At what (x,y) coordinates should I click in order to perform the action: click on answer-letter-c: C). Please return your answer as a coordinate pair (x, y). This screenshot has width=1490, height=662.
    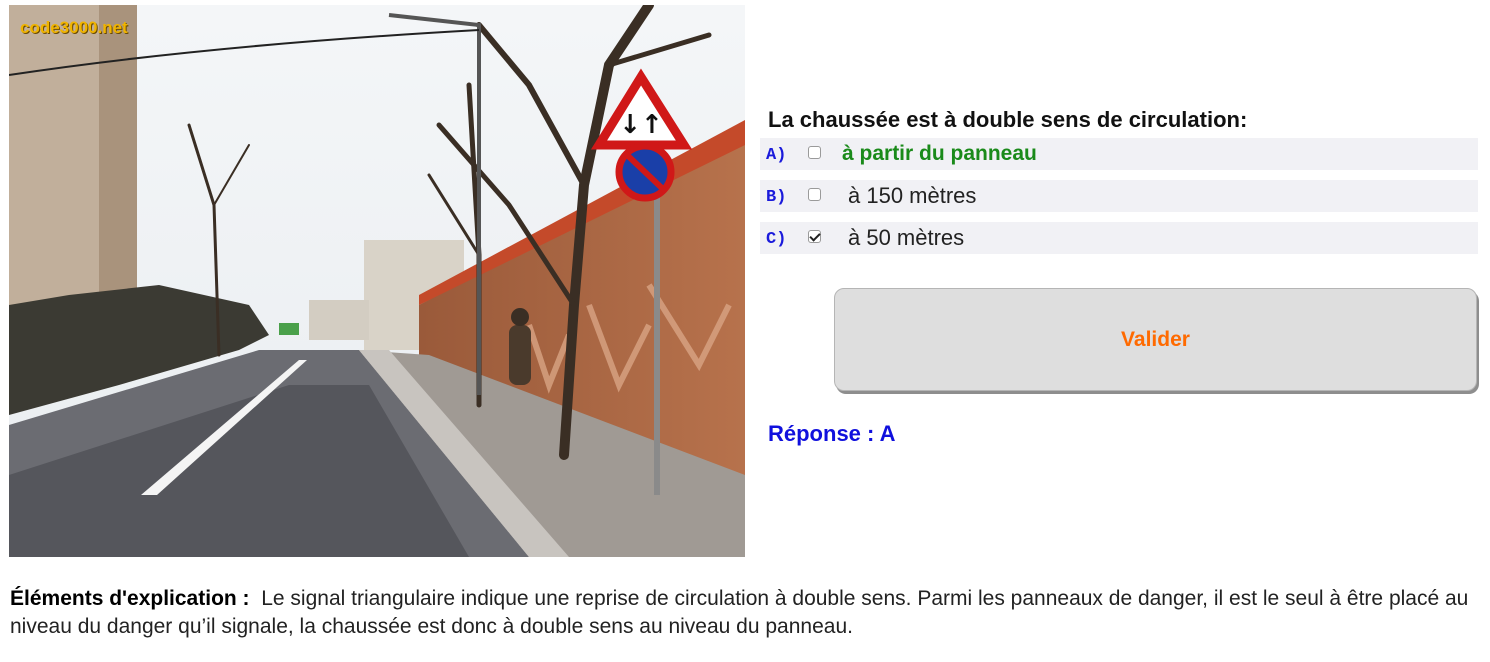
    Looking at the image, I should click on (776, 239).